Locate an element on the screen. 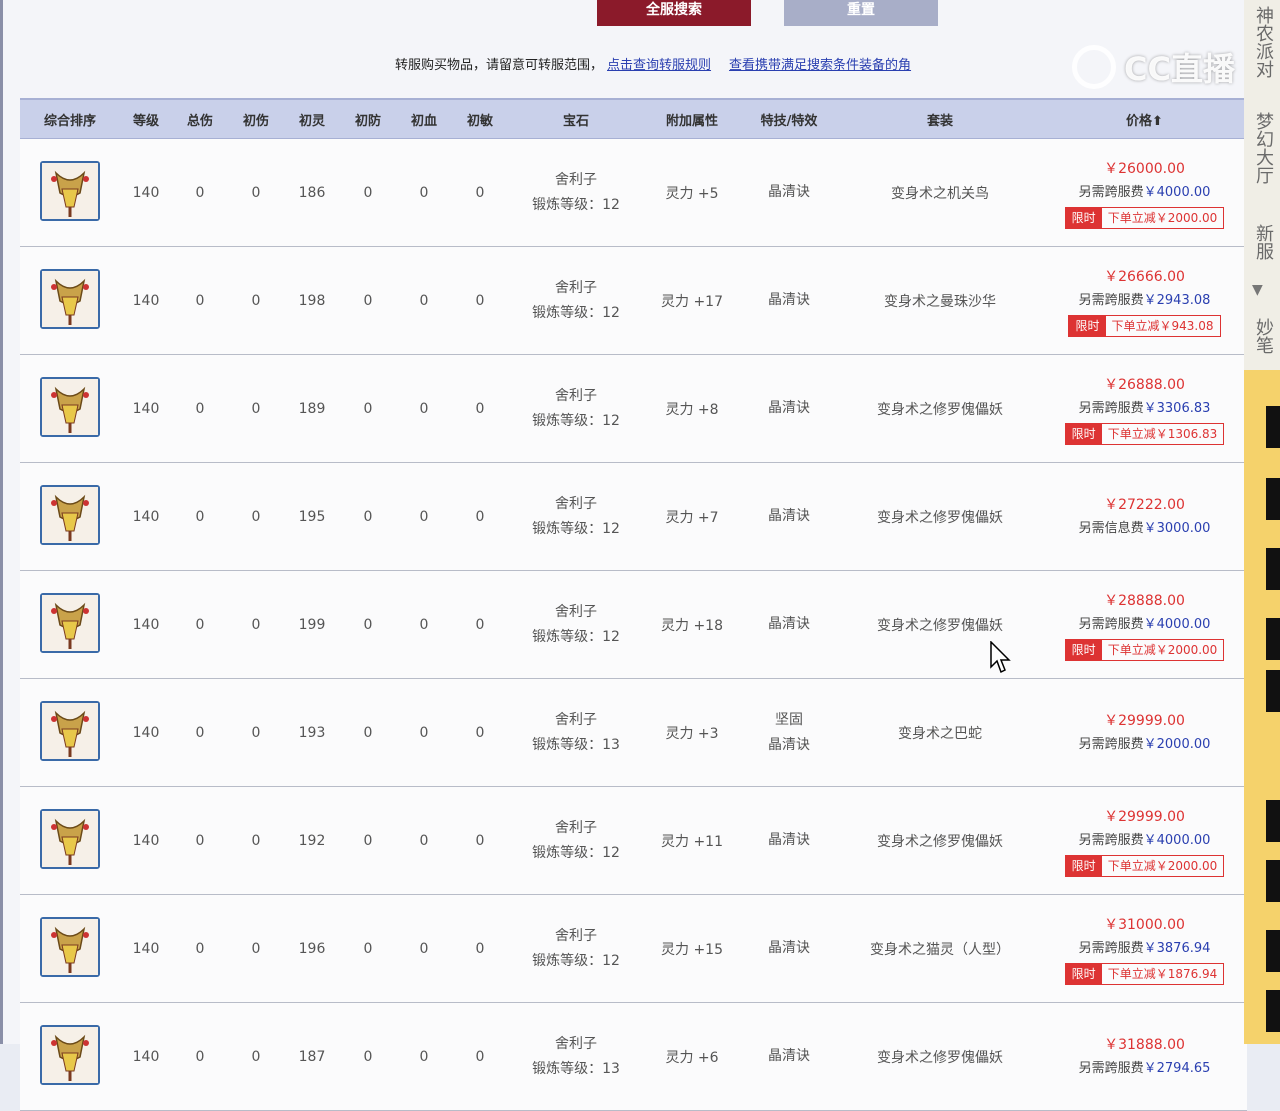  column-header: 初敏 is located at coordinates (480, 118).